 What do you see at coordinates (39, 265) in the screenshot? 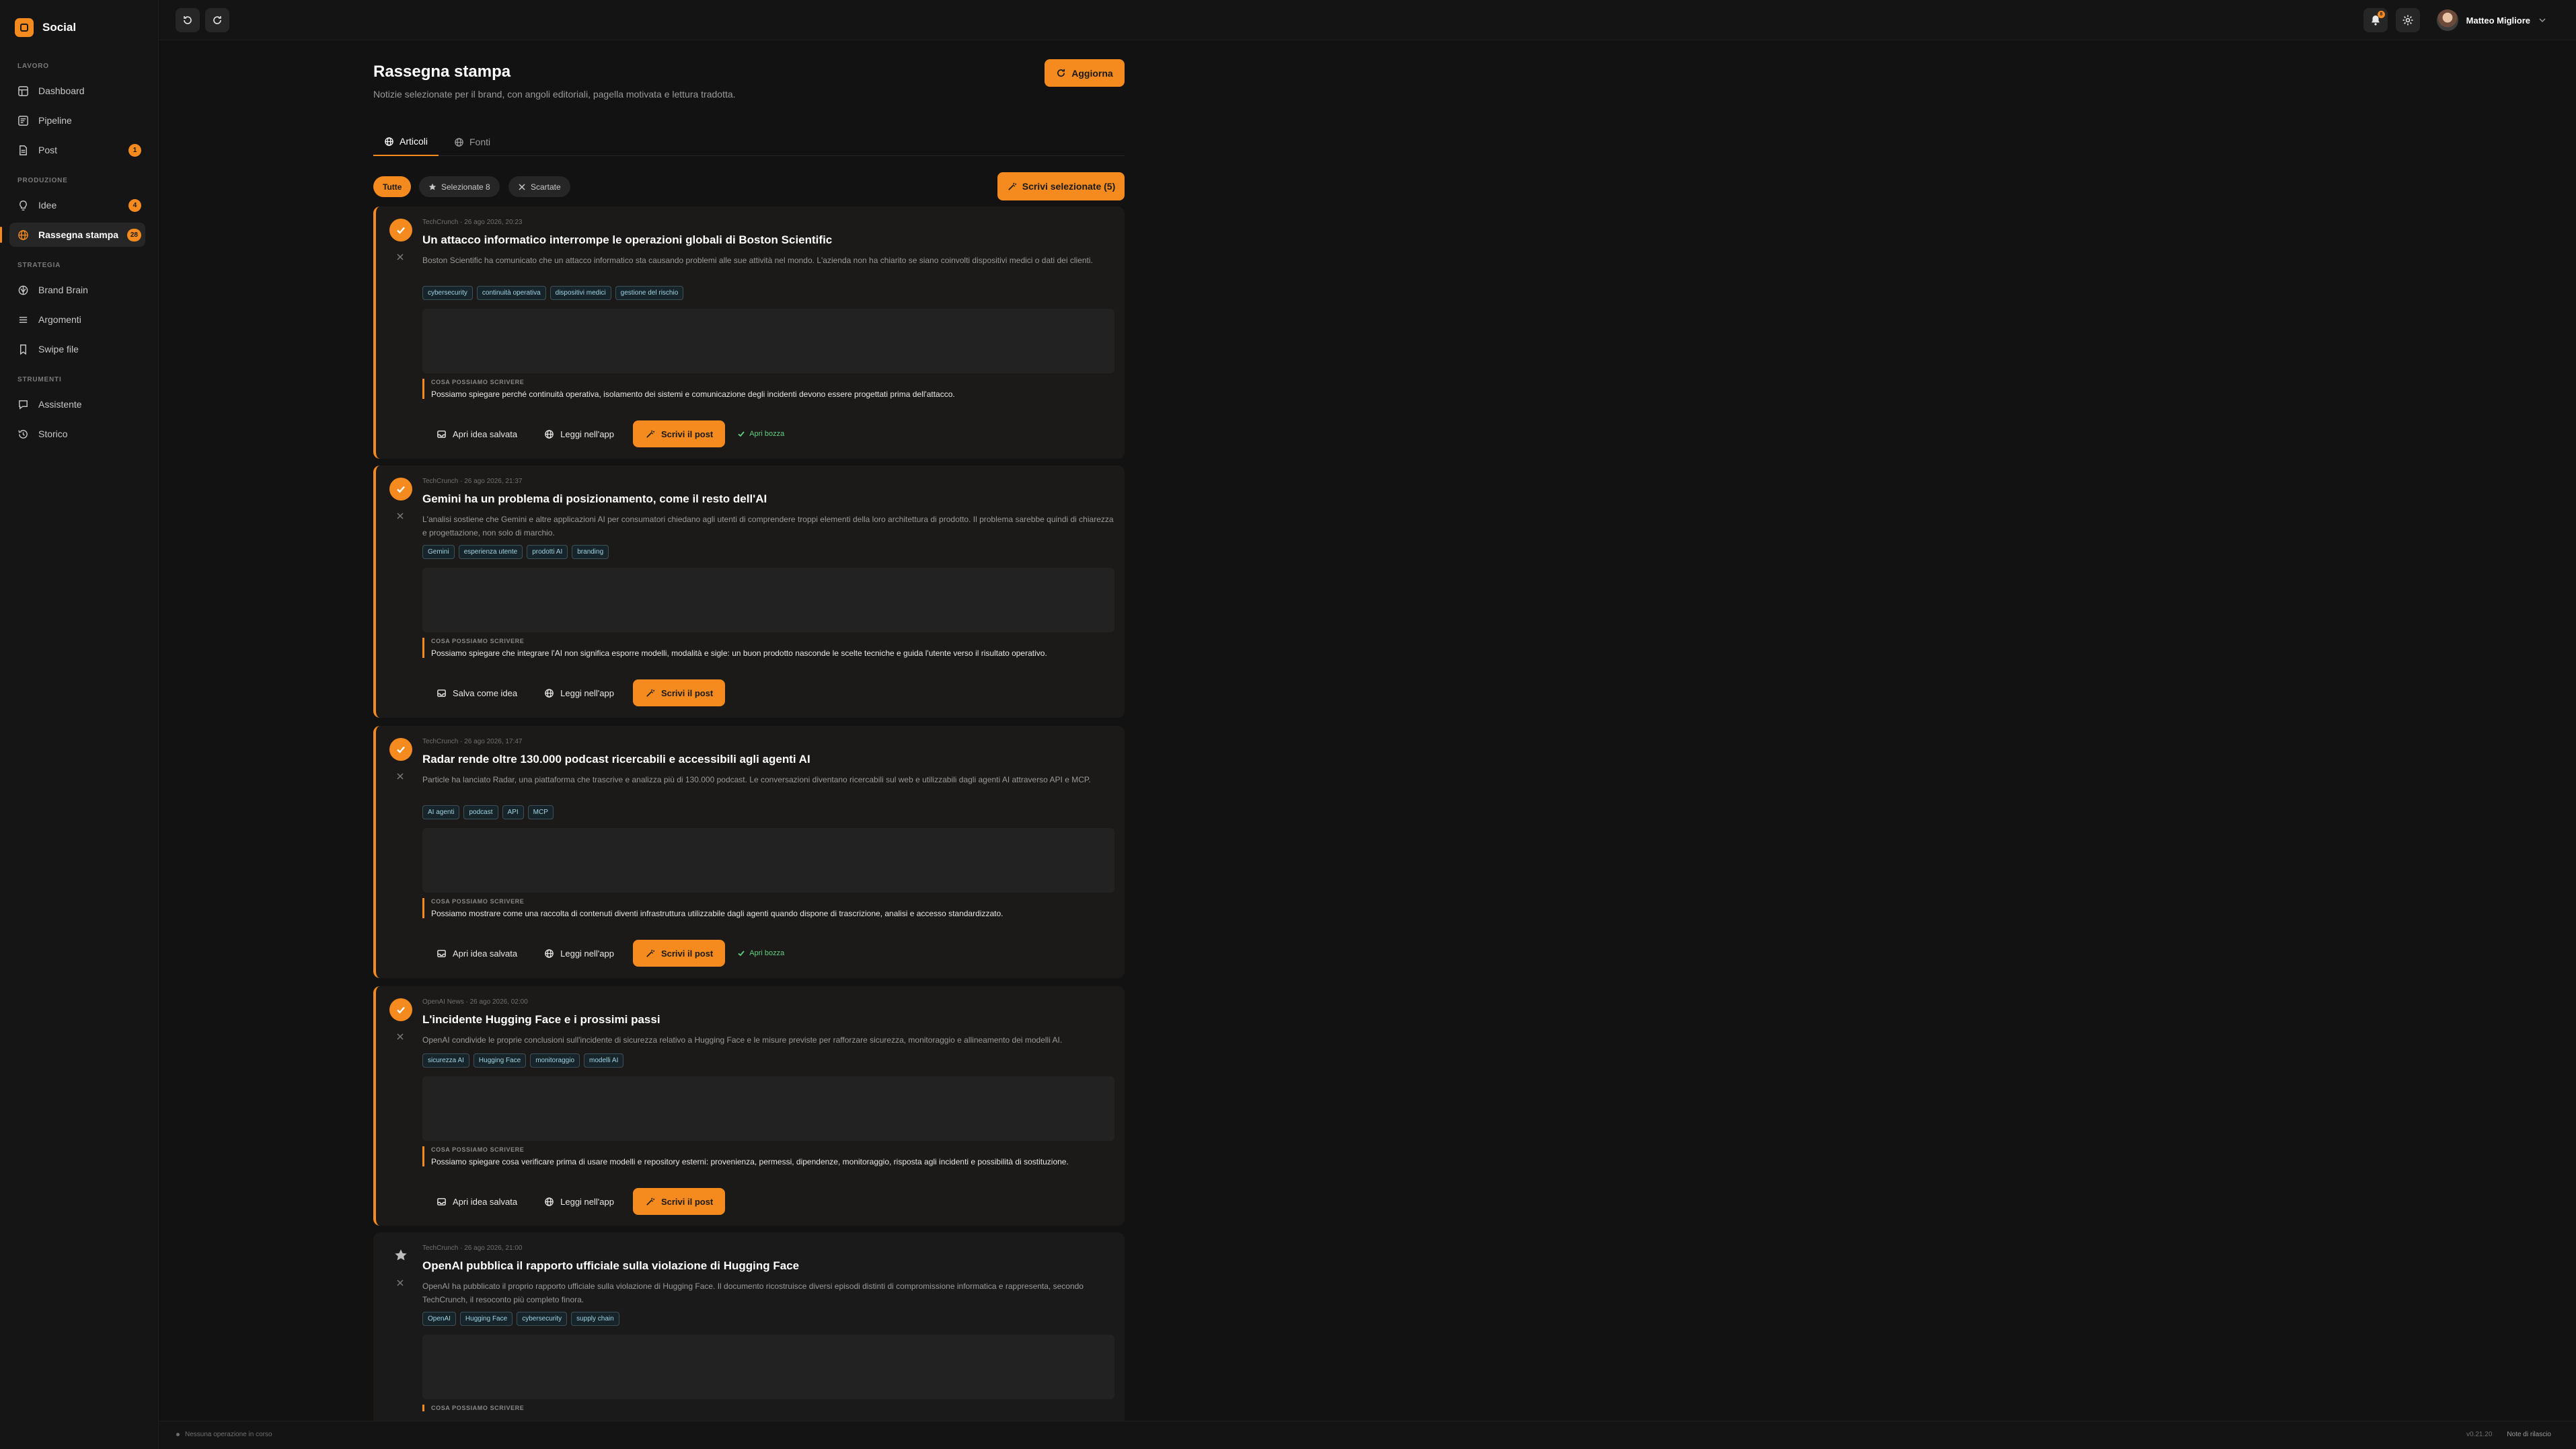
I see `sidebar-section-strategia: STRATEGIA` at bounding box center [39, 265].